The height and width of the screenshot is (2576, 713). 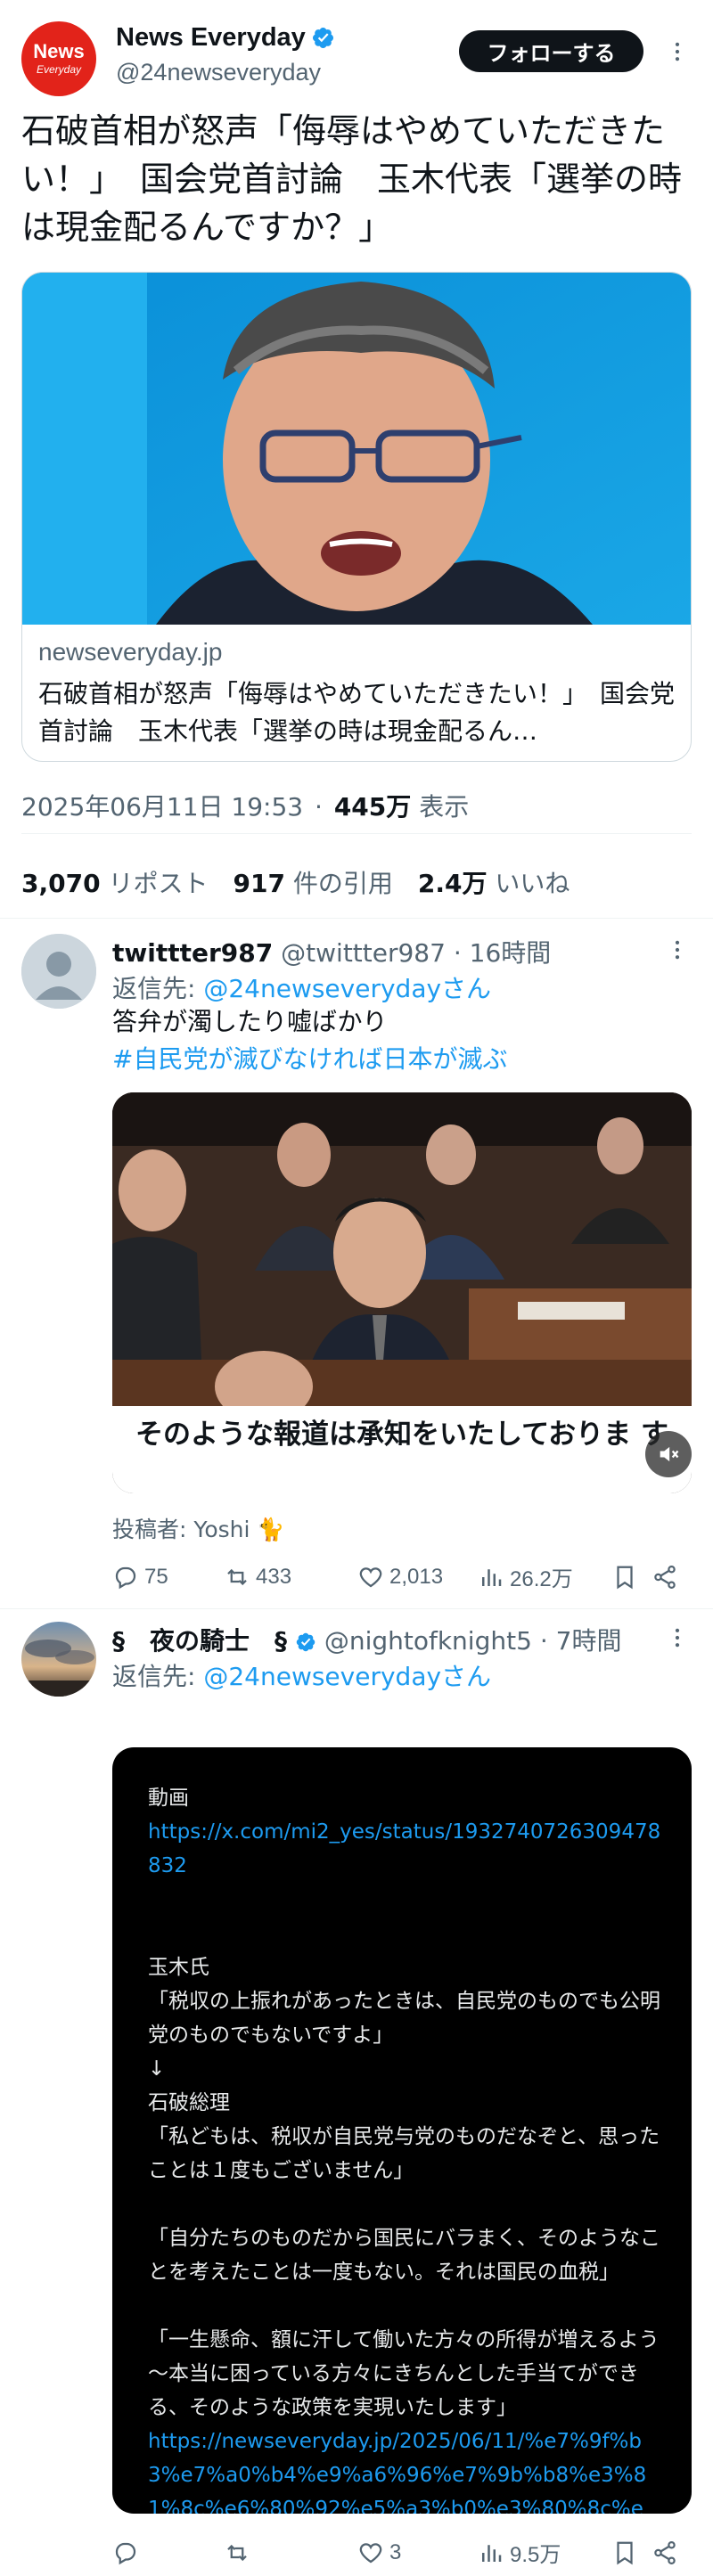 What do you see at coordinates (452, 883) in the screenshot?
I see `likes-count: 2.4万` at bounding box center [452, 883].